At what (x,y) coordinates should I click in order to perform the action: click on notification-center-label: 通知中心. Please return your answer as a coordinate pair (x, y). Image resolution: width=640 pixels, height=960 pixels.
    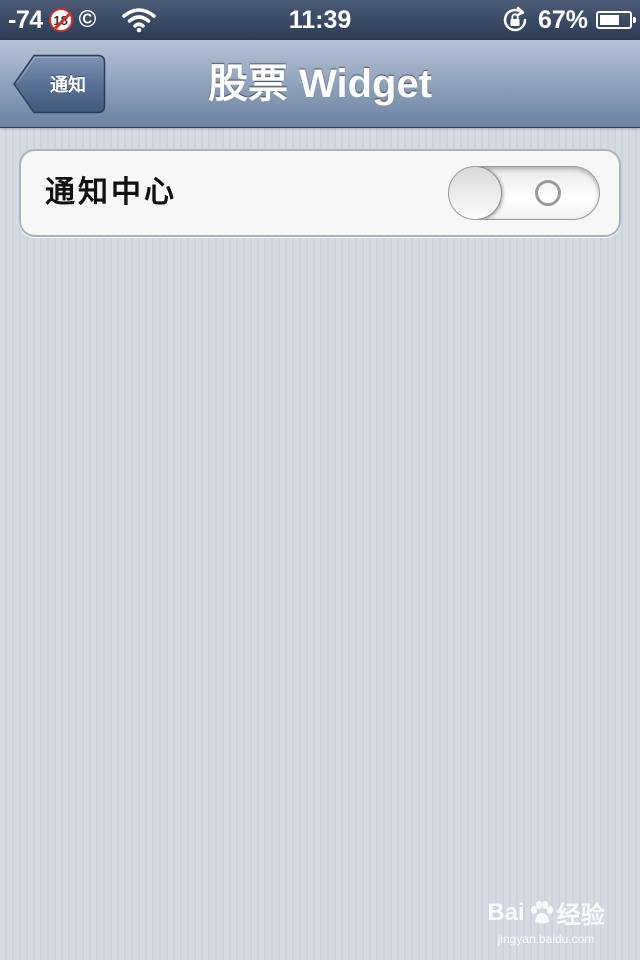
    Looking at the image, I should click on (111, 192).